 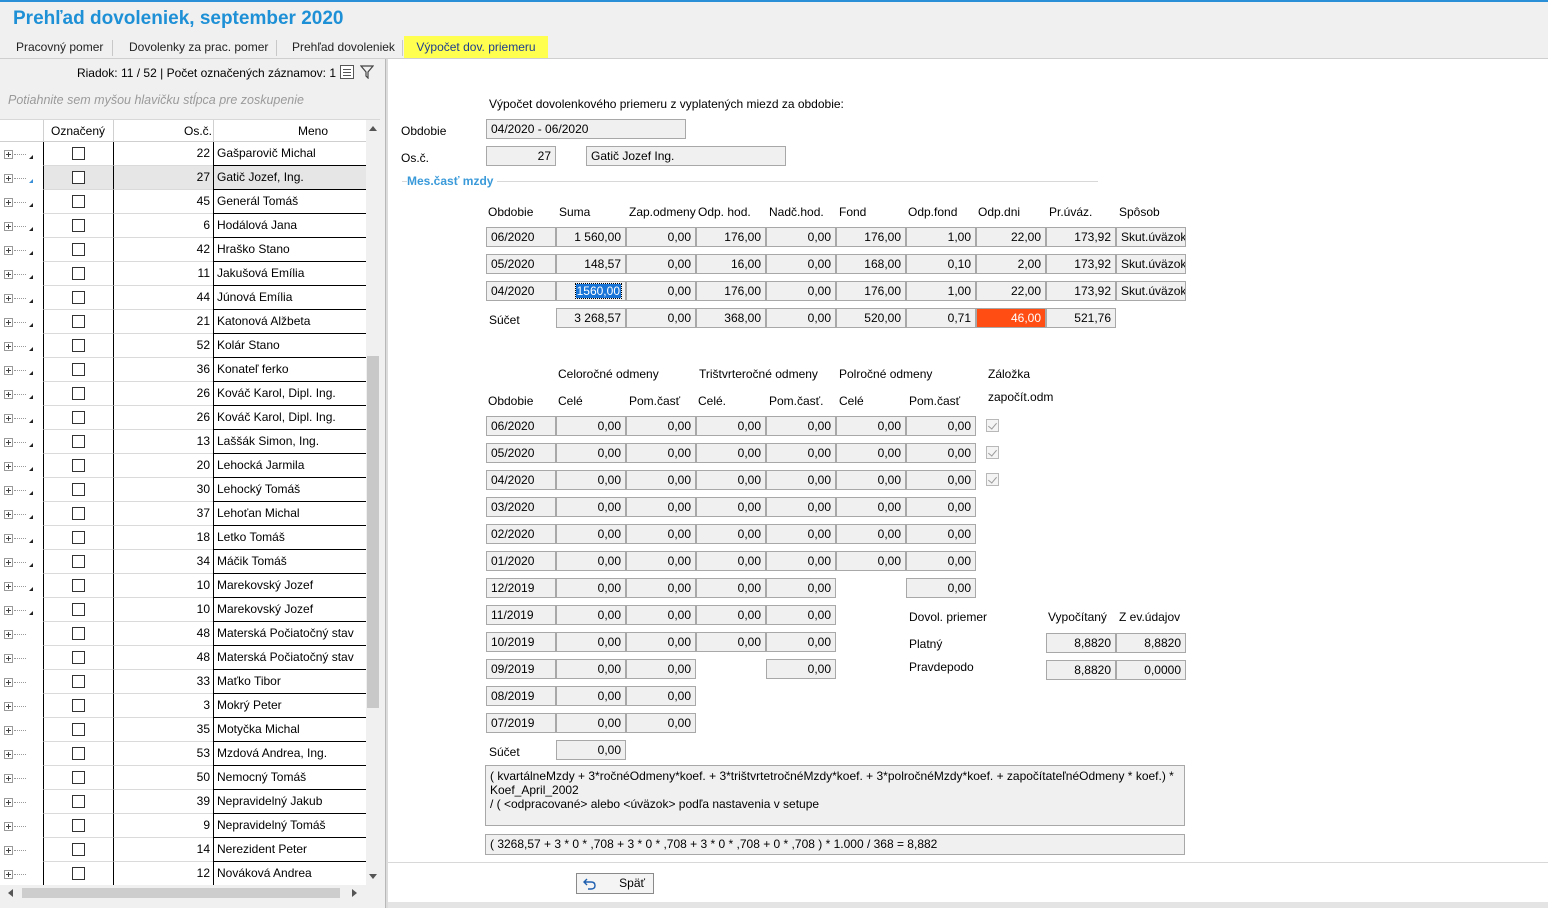 What do you see at coordinates (10, 893) in the screenshot?
I see `scroll-left-icon` at bounding box center [10, 893].